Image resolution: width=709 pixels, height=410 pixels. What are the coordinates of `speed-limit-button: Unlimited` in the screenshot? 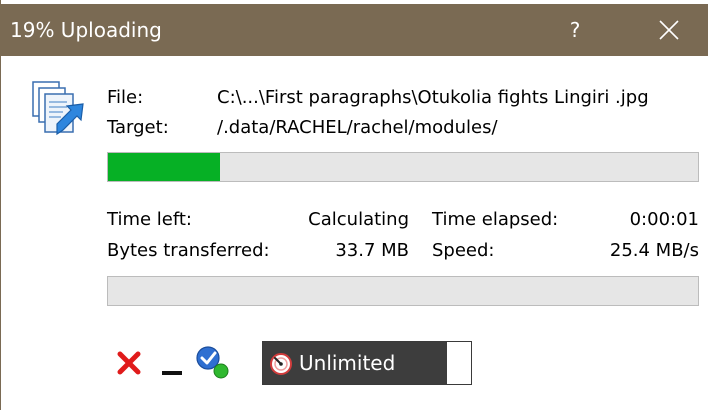 It's located at (355, 363).